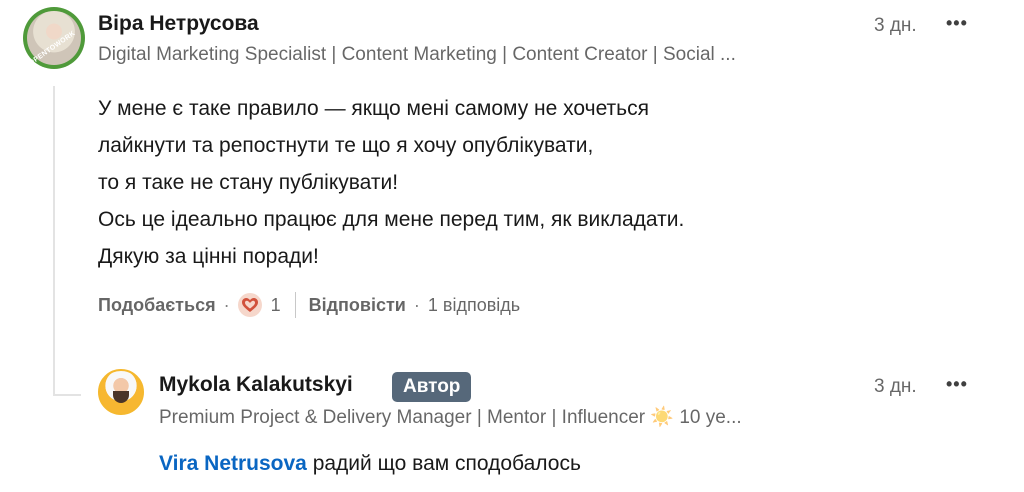 This screenshot has width=1024, height=492. What do you see at coordinates (357, 305) in the screenshot?
I see `reply-button: Відповісти` at bounding box center [357, 305].